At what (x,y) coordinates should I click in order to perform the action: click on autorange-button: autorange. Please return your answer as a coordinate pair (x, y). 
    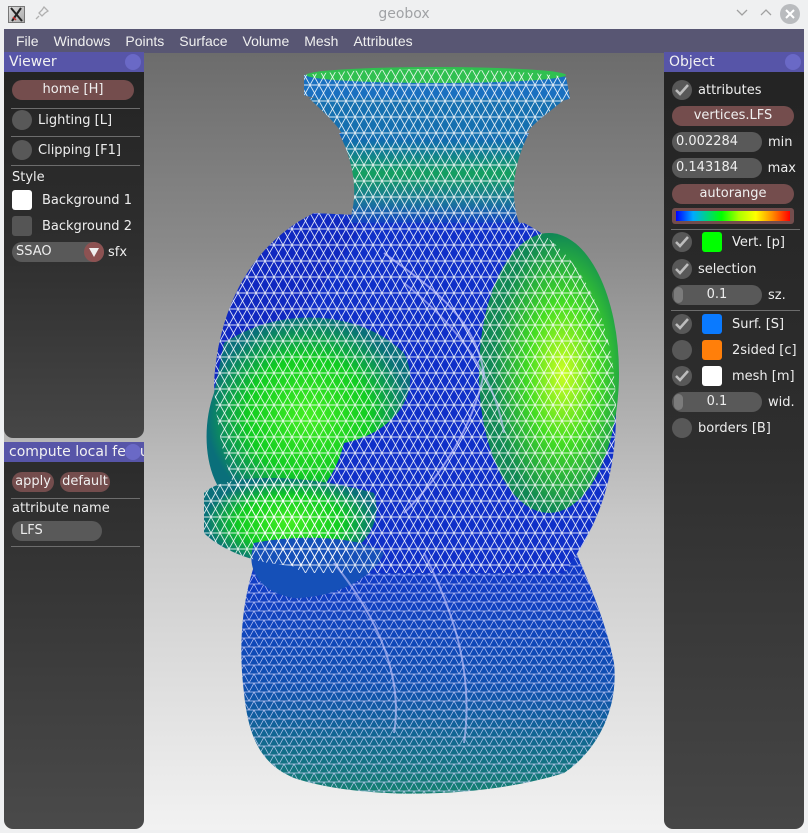
    Looking at the image, I should click on (733, 194).